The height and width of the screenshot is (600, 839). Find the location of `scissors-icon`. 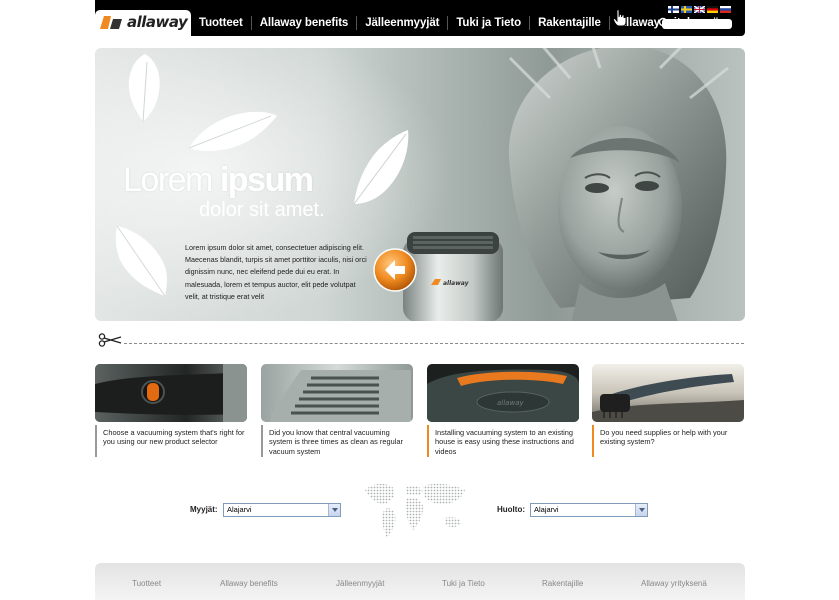

scissors-icon is located at coordinates (110, 340).